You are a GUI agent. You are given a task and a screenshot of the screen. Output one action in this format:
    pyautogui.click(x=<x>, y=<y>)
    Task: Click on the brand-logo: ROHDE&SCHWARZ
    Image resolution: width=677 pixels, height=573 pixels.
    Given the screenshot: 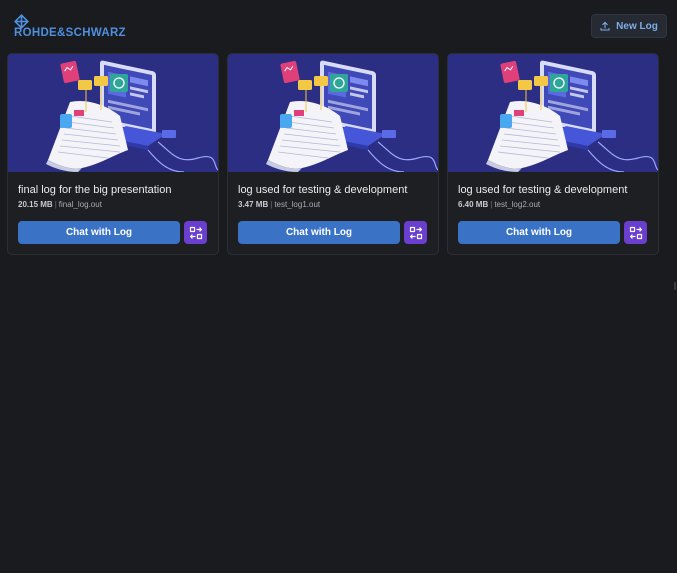 What is the action you would take?
    pyautogui.click(x=78, y=27)
    